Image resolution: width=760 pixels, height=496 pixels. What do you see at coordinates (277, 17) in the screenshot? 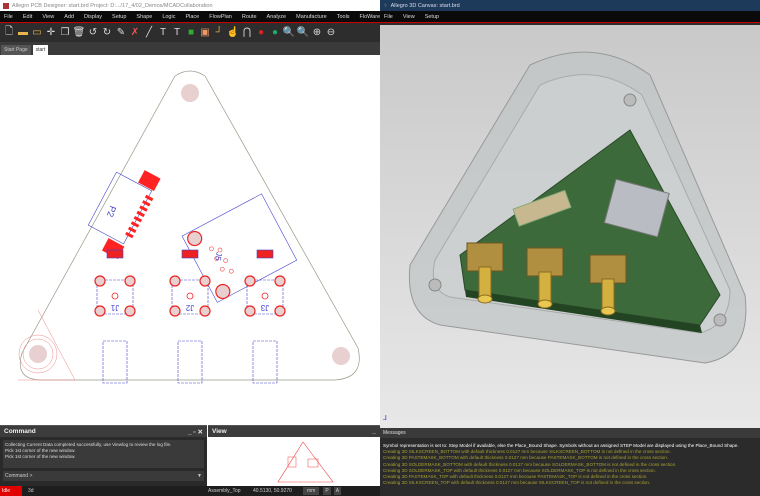
I see `menu-item-analyze: Analyze` at bounding box center [277, 17].